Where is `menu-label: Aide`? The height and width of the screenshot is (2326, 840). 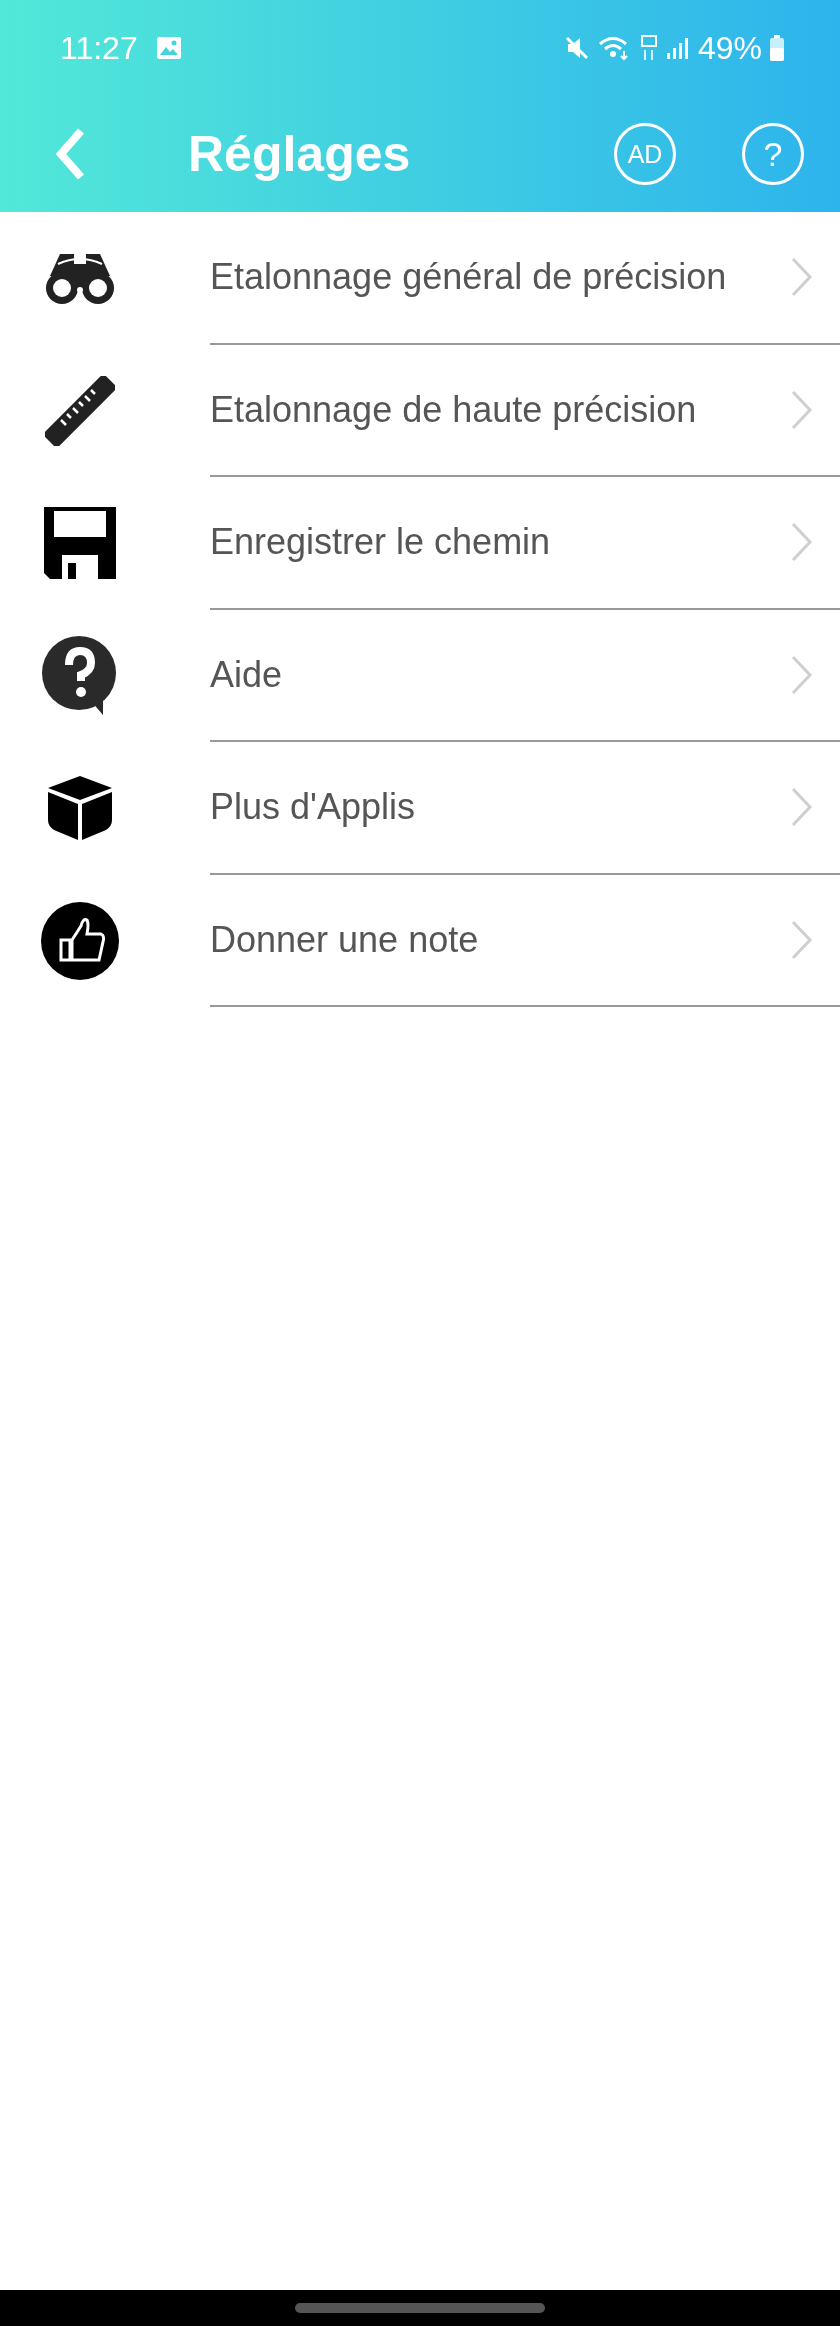 menu-label: Aide is located at coordinates (247, 674).